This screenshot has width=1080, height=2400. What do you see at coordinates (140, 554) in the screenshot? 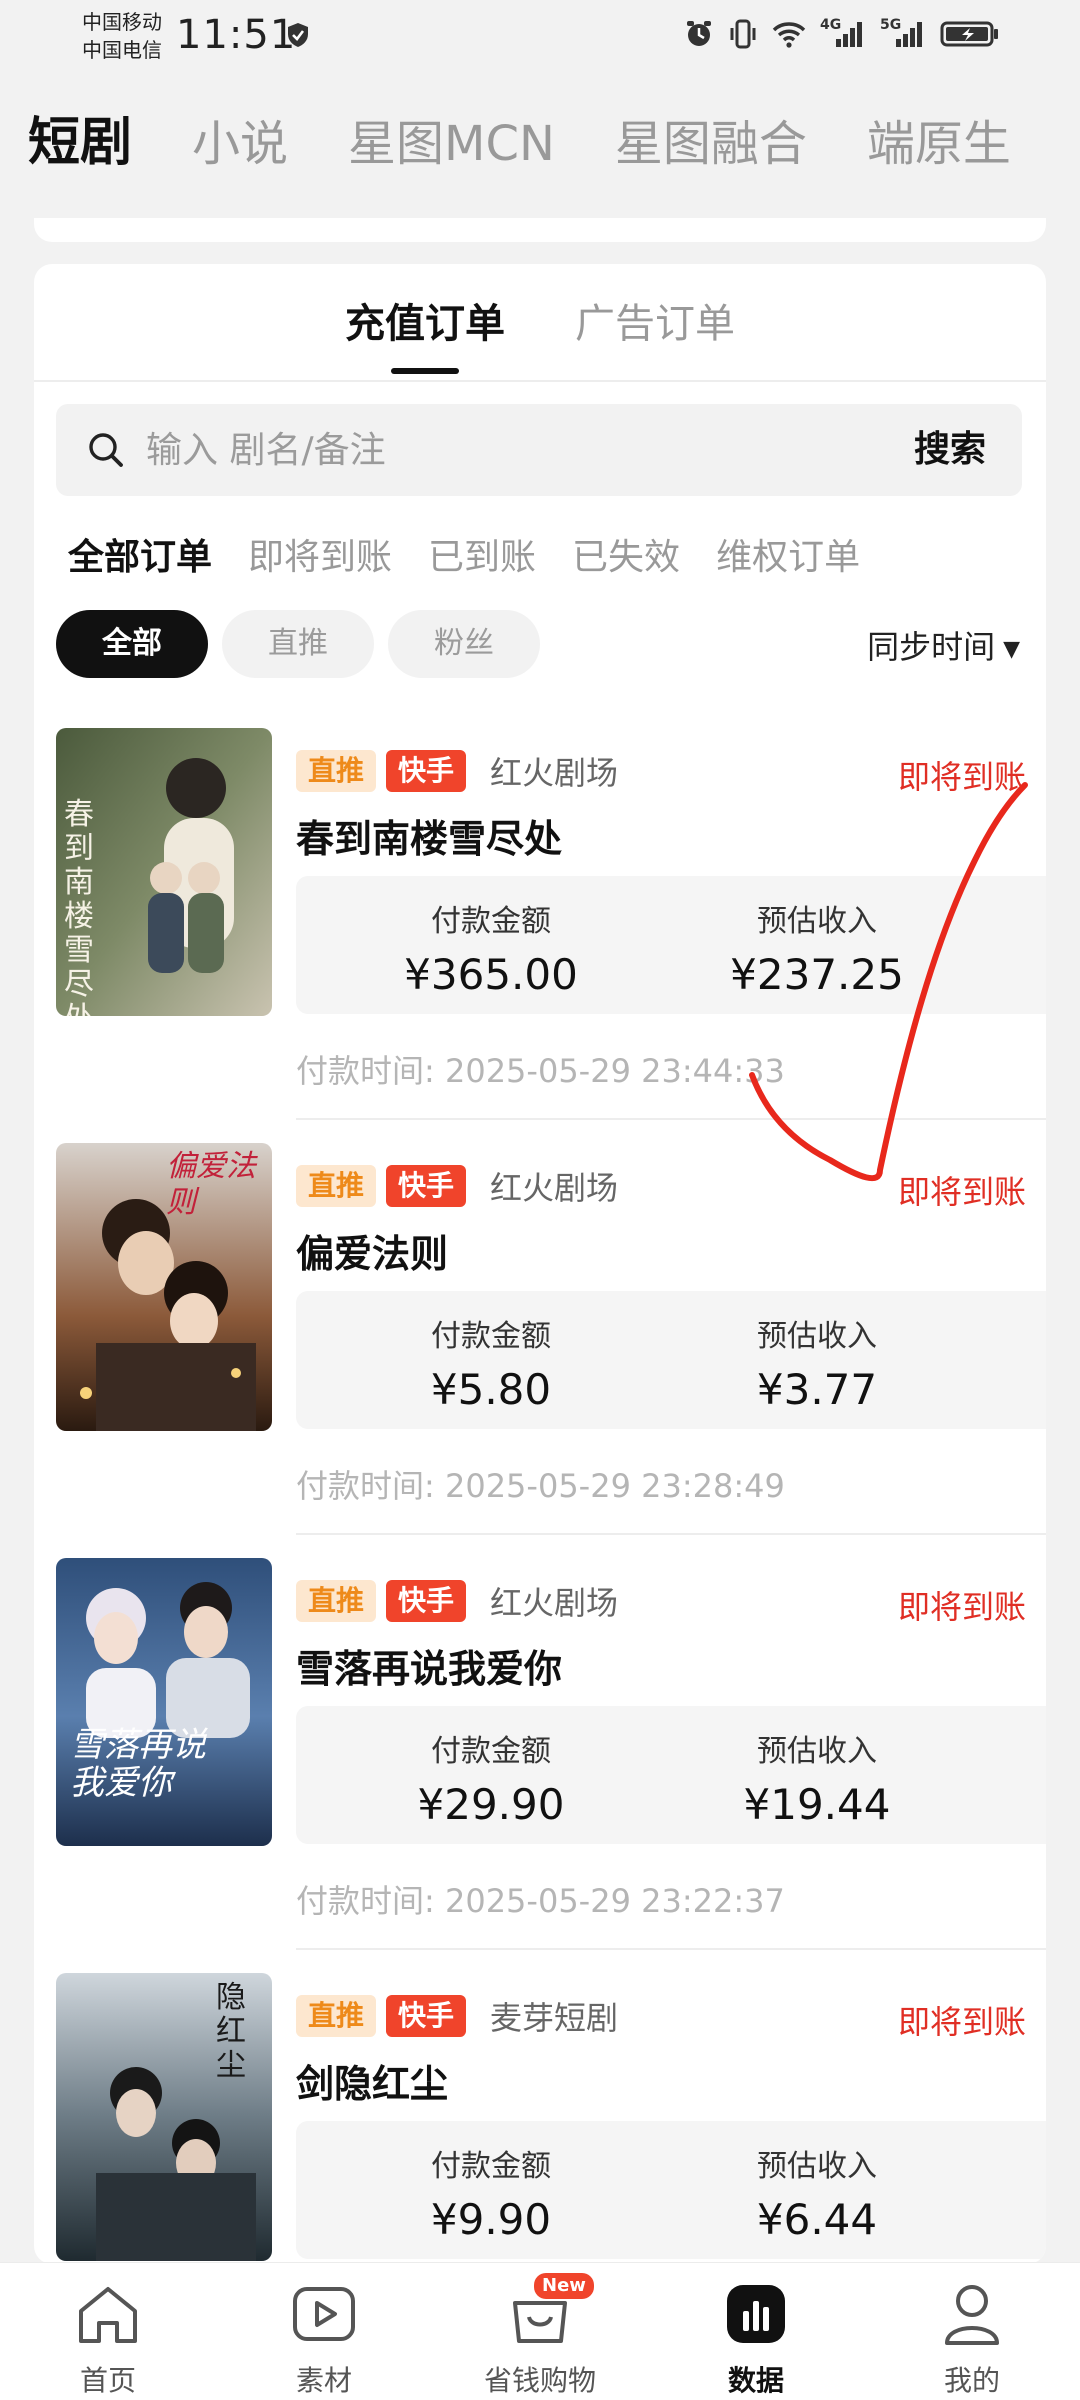
I see `filter-all-orders: 全部订单` at bounding box center [140, 554].